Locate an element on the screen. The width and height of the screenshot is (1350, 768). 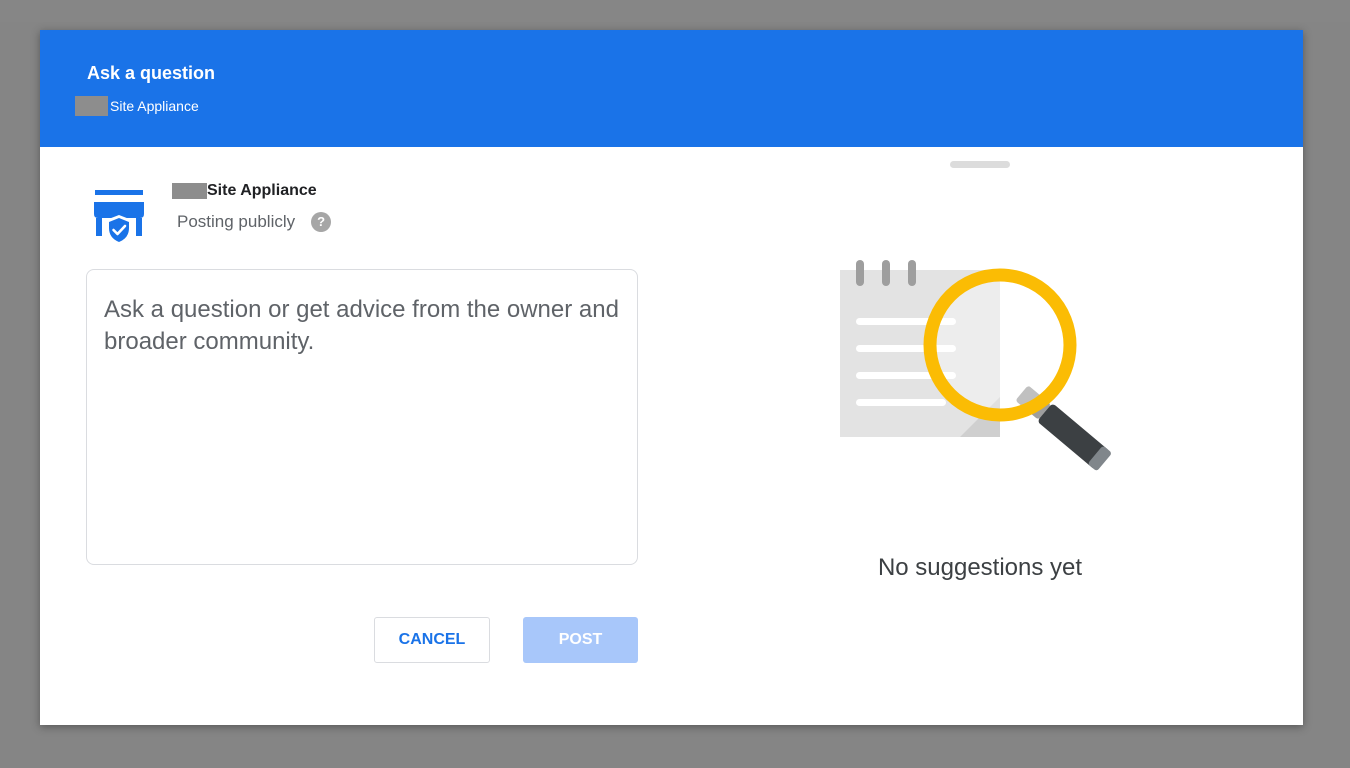
business-name: Site Appliance is located at coordinates (244, 191).